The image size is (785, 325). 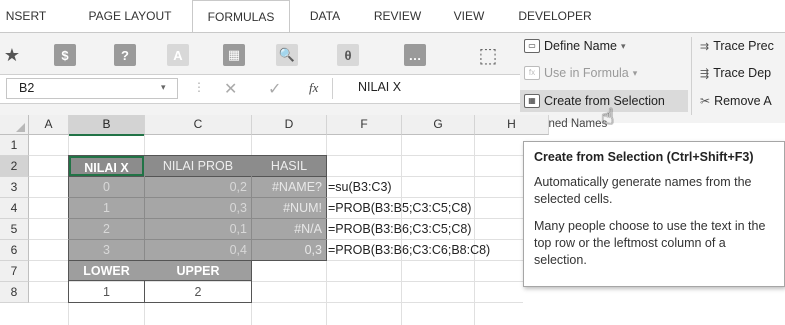 What do you see at coordinates (106, 271) in the screenshot?
I see `cell-b7: LOWER` at bounding box center [106, 271].